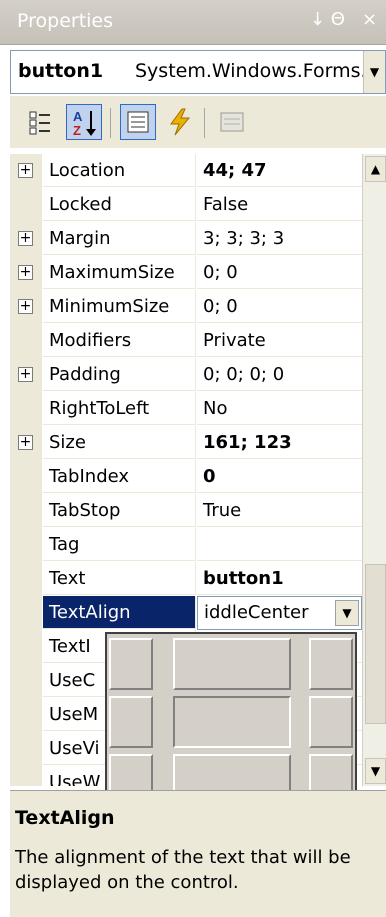  I want to click on property-row-tag: Tag, so click(186, 545).